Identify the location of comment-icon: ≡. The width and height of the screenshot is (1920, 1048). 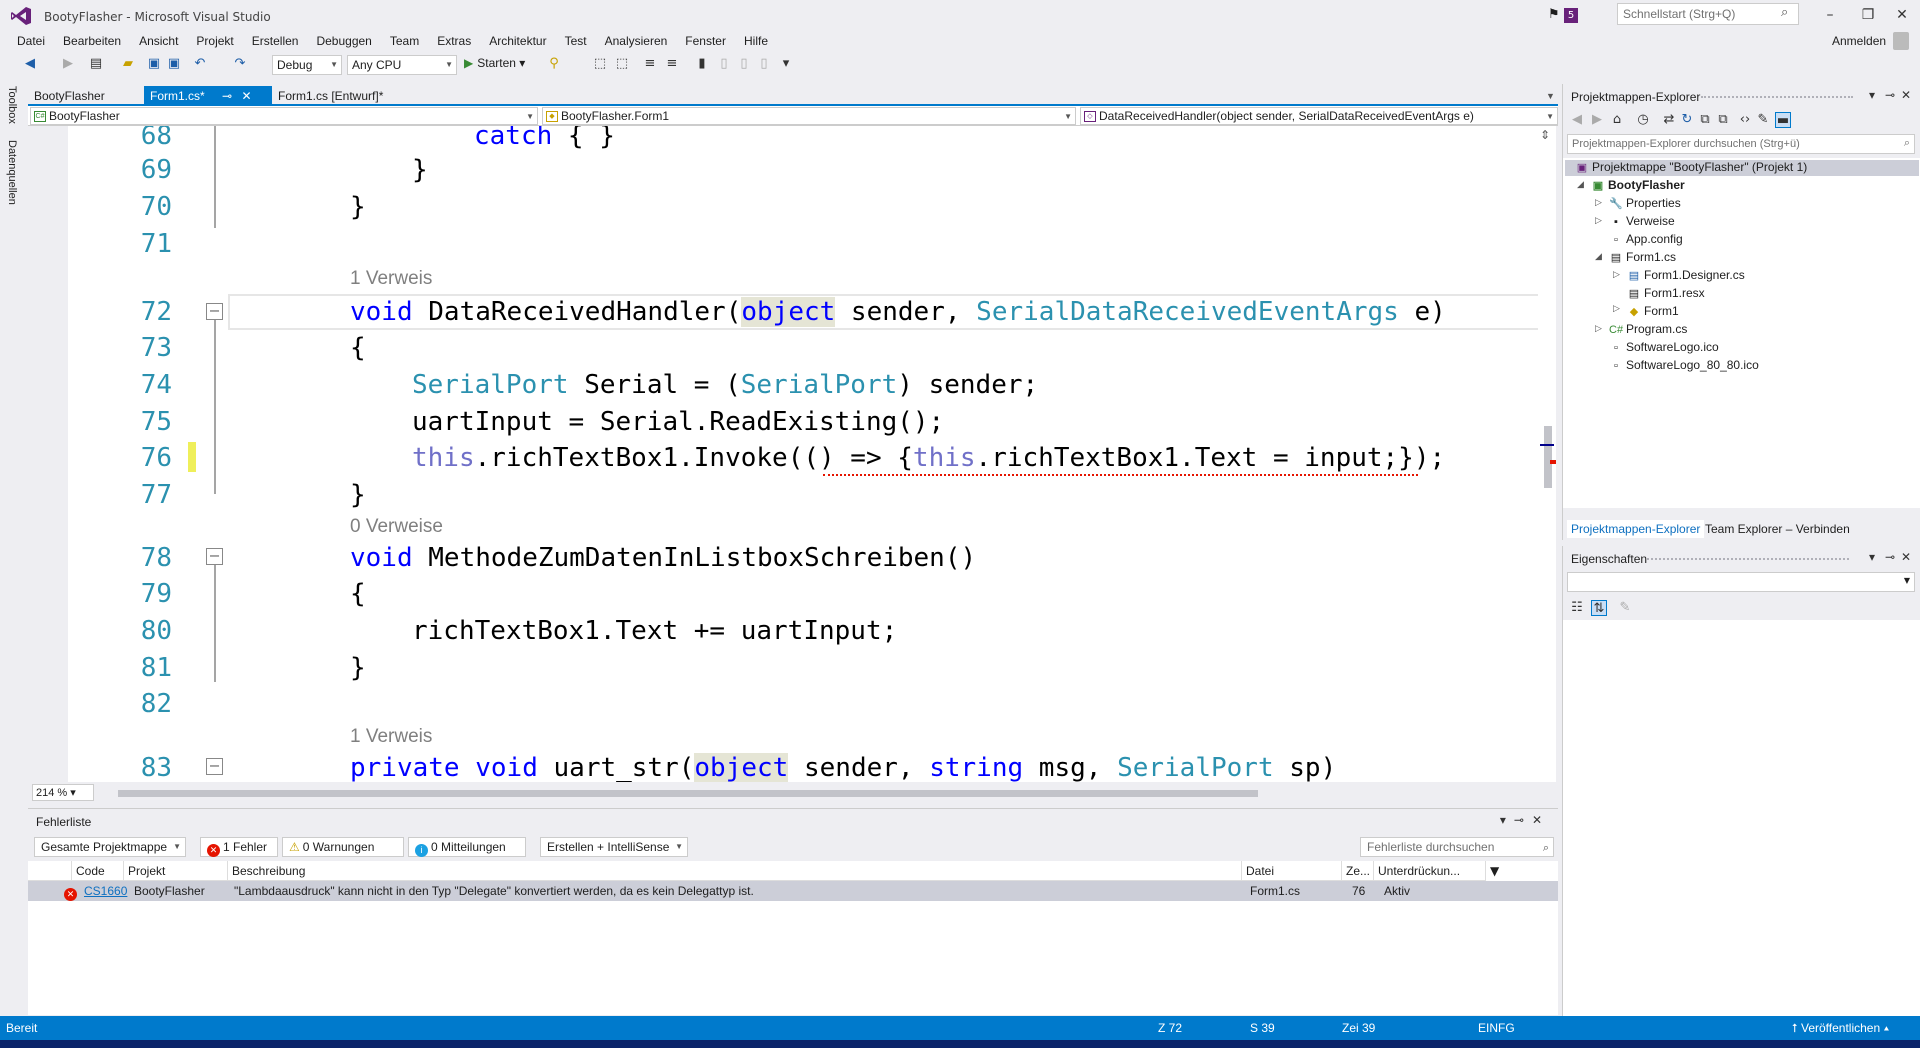
(650, 64).